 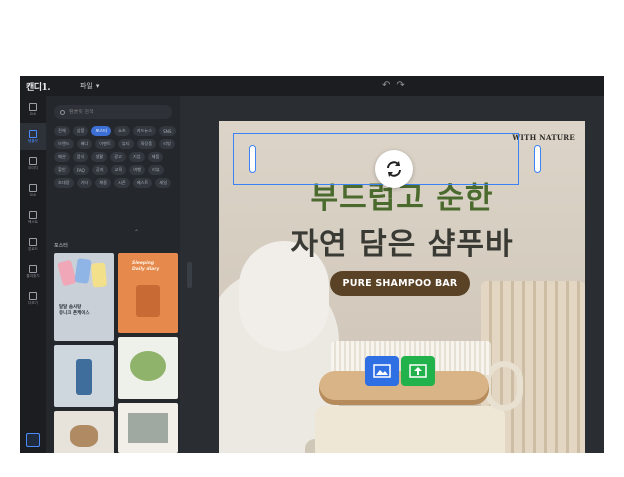 I want to click on filter-tag: 교육, so click(x=118, y=170).